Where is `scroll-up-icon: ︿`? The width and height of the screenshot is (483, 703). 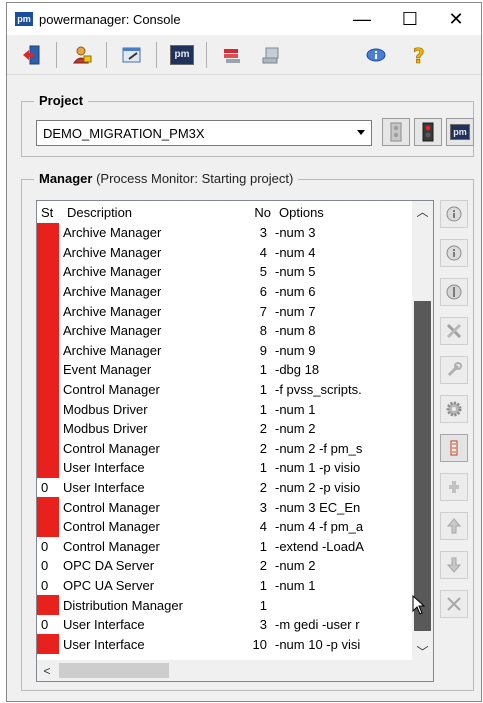
scroll-up-icon: ︿ is located at coordinates (422, 211).